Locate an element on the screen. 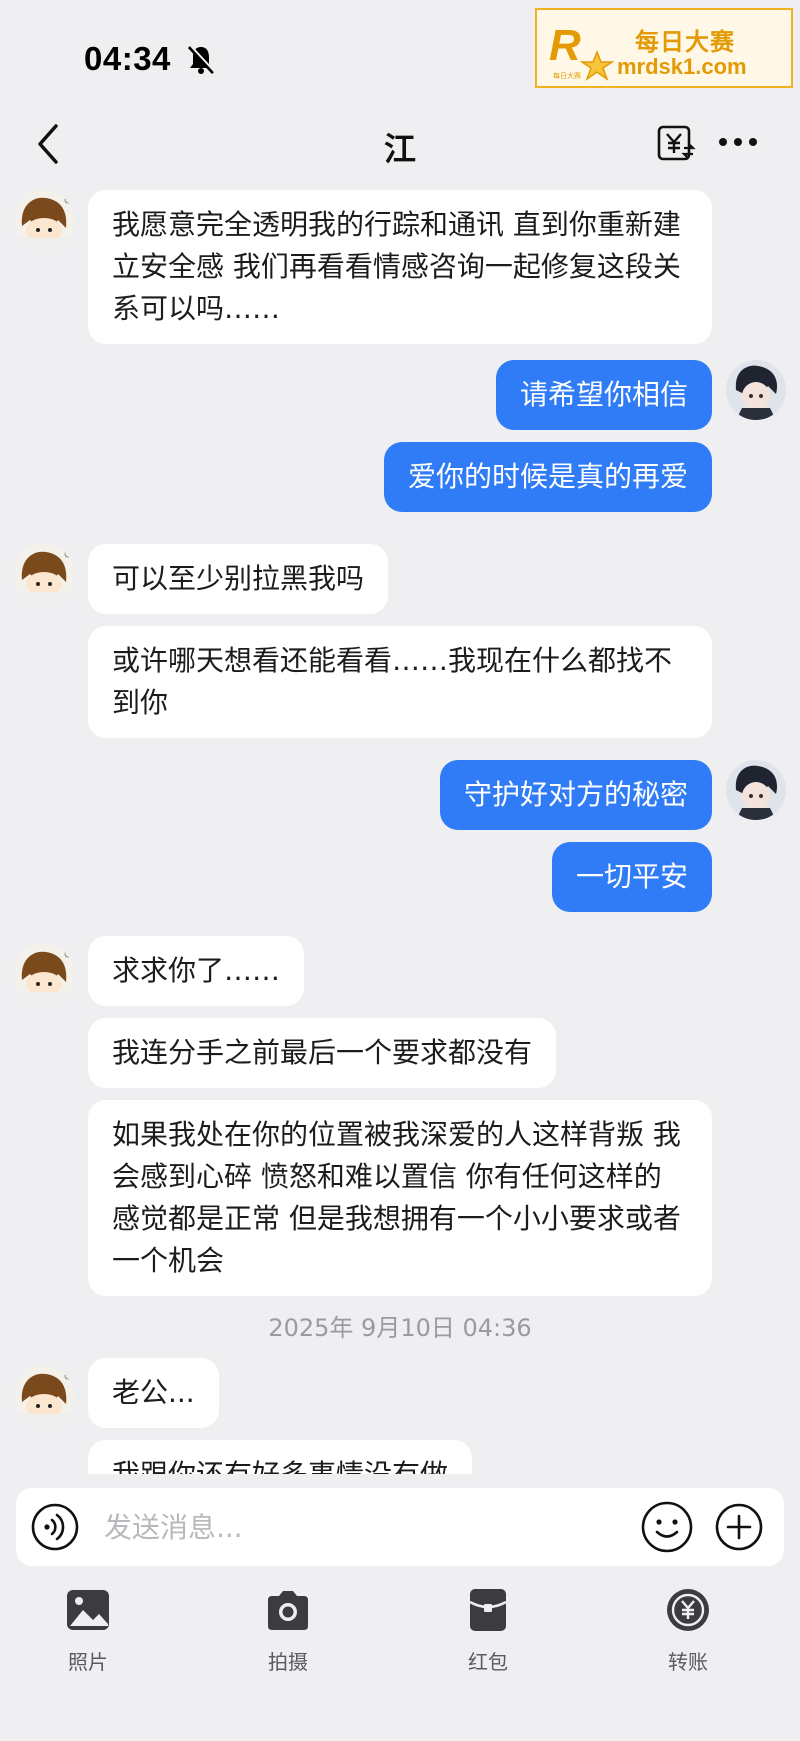 The width and height of the screenshot is (800, 1741). plus-icon is located at coordinates (739, 1527).